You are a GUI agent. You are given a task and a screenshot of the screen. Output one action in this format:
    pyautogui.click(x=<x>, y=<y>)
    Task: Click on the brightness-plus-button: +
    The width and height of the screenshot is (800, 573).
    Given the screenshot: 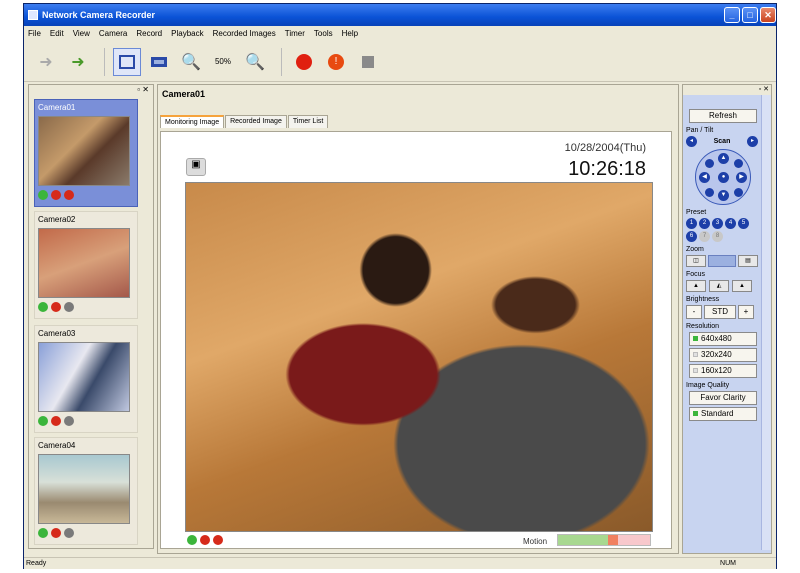 What is the action you would take?
    pyautogui.click(x=746, y=312)
    